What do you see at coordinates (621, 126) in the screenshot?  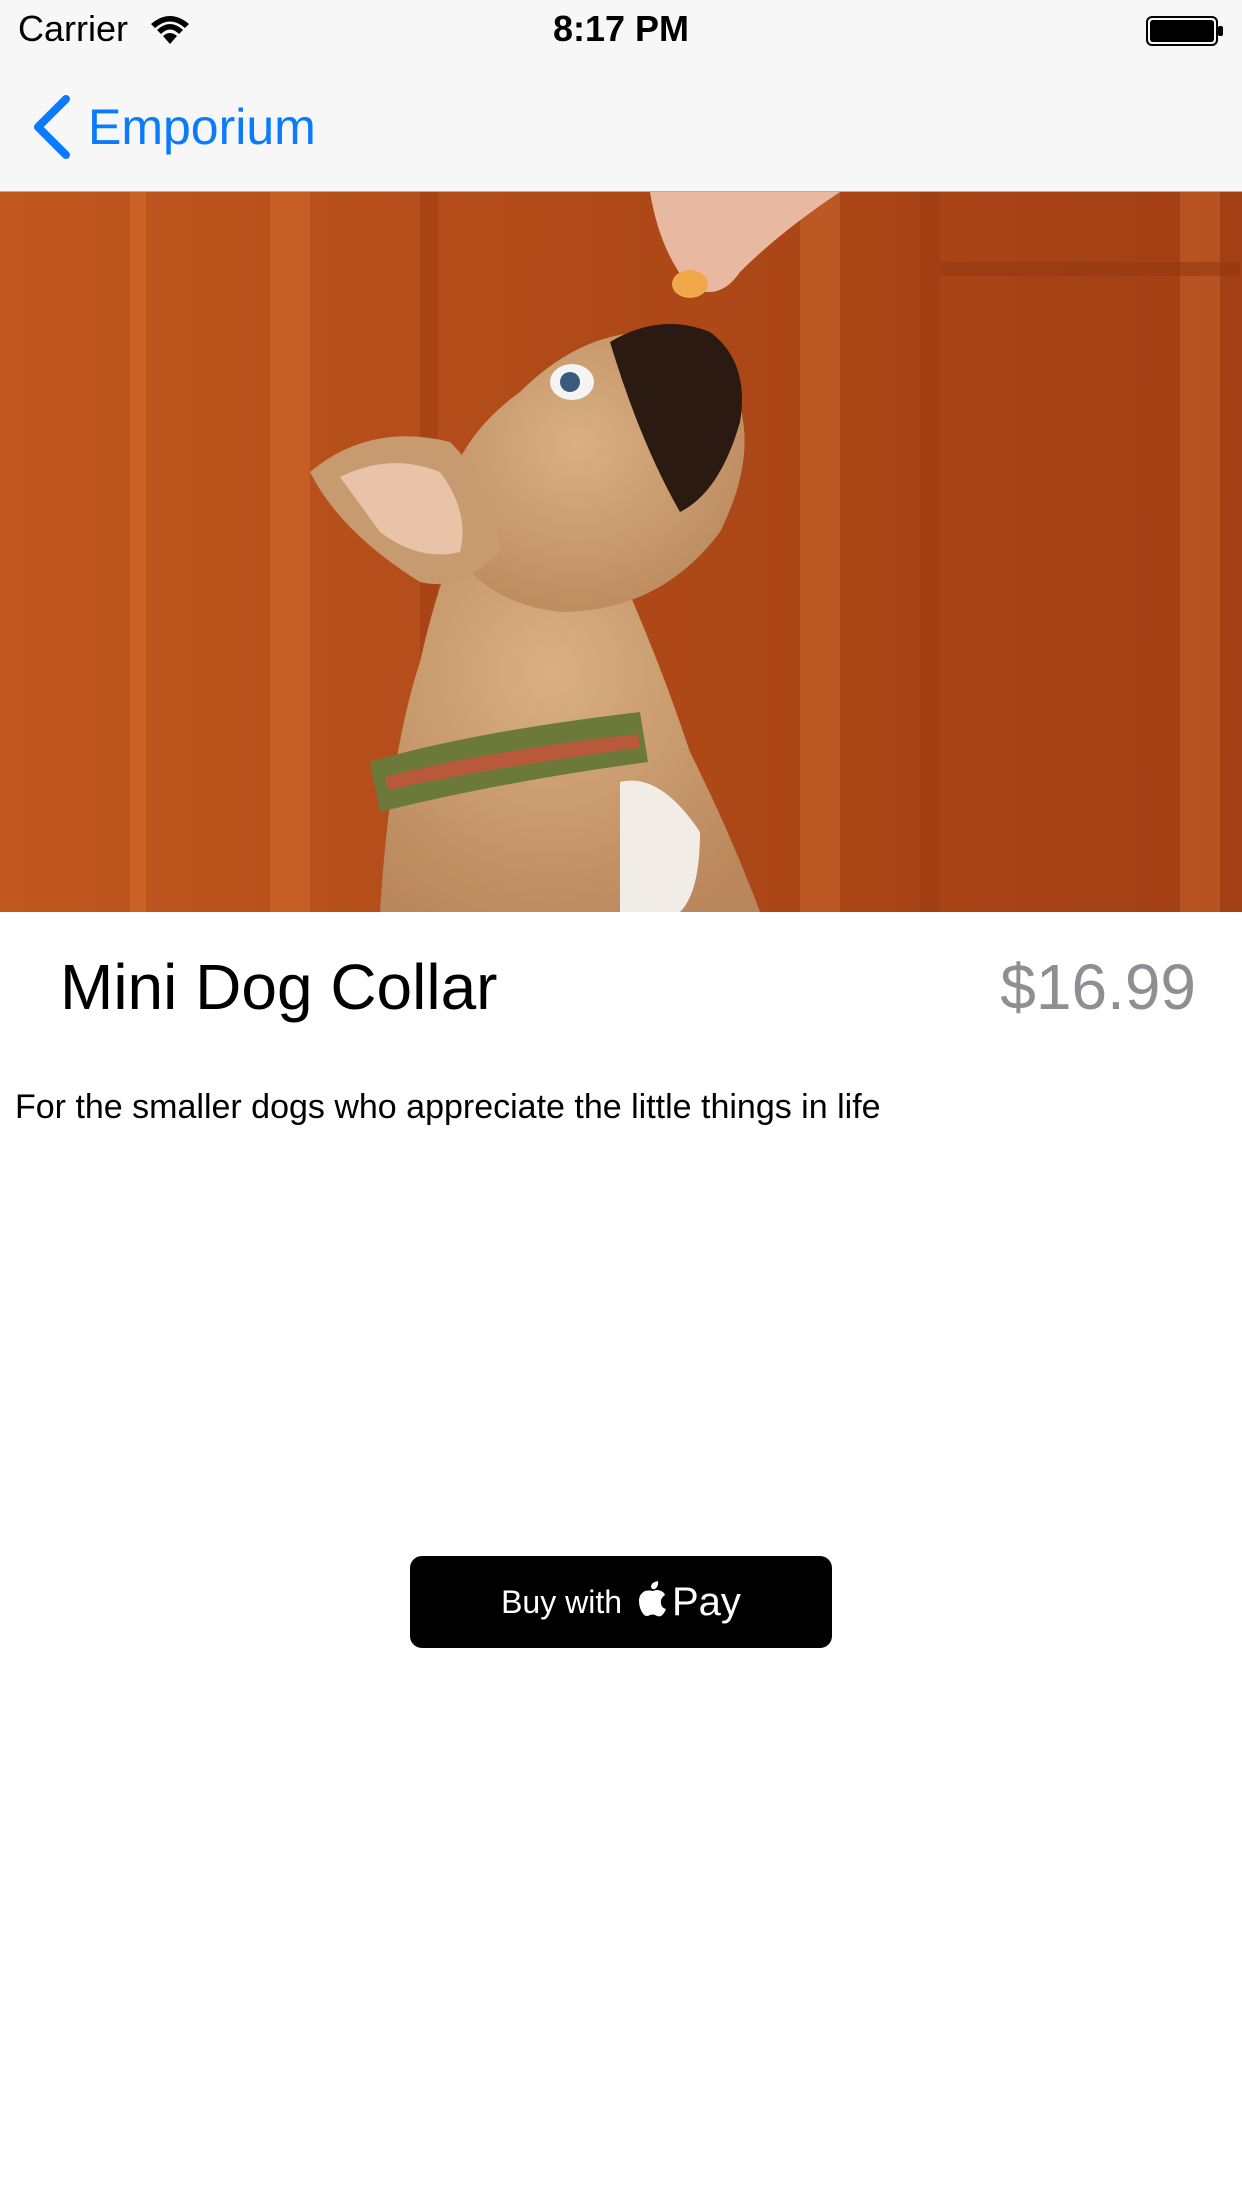 I see `navigation-bar: Emporium` at bounding box center [621, 126].